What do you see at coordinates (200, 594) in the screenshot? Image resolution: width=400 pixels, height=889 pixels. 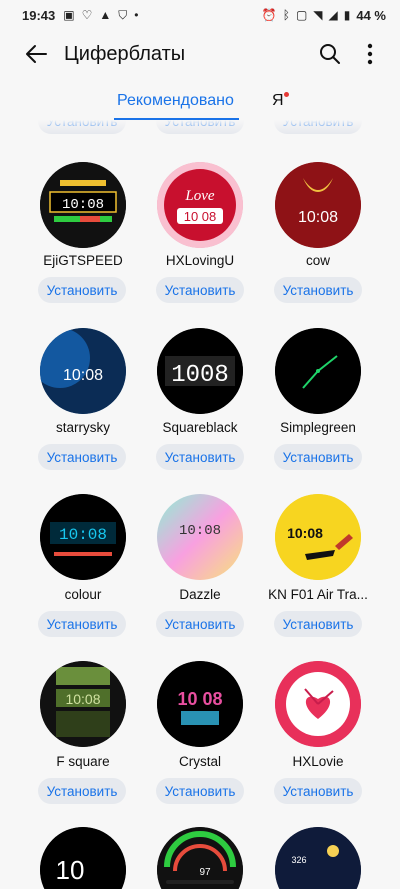 I see `watchface-name: Dazzle` at bounding box center [200, 594].